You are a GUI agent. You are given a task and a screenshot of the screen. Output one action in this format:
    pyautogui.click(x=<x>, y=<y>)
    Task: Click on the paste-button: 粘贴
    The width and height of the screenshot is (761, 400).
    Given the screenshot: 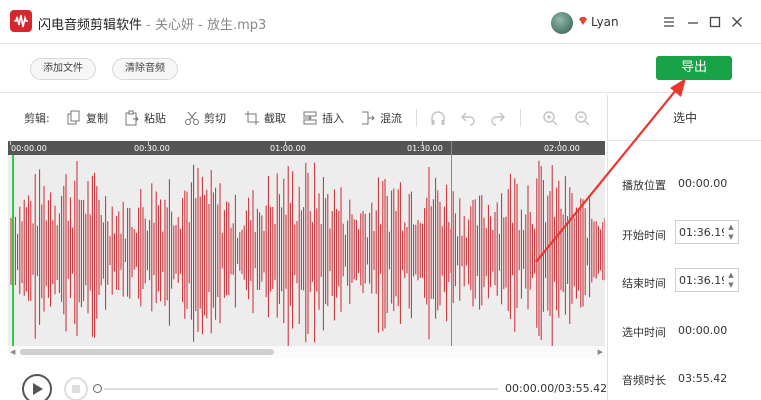 What is the action you would take?
    pyautogui.click(x=145, y=118)
    